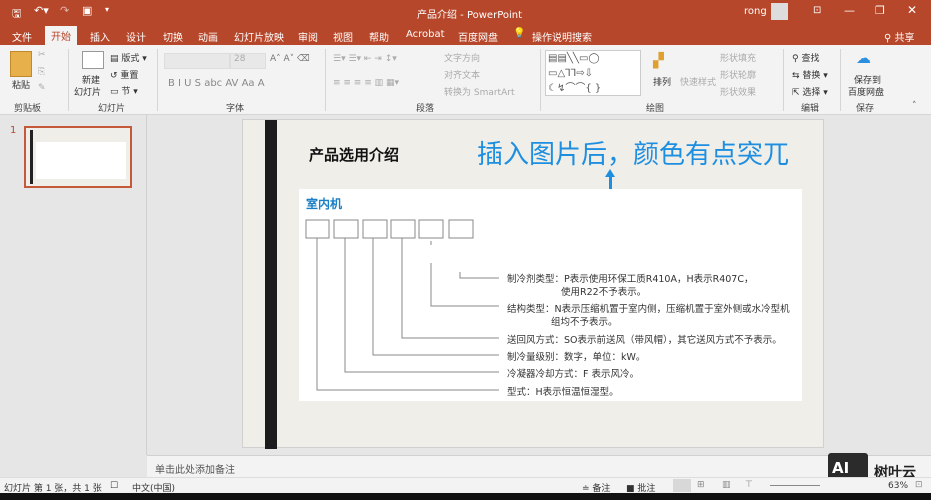 The height and width of the screenshot is (500, 931). What do you see at coordinates (478, 36) in the screenshot?
I see `tab-baidu: 百度网盘` at bounding box center [478, 36].